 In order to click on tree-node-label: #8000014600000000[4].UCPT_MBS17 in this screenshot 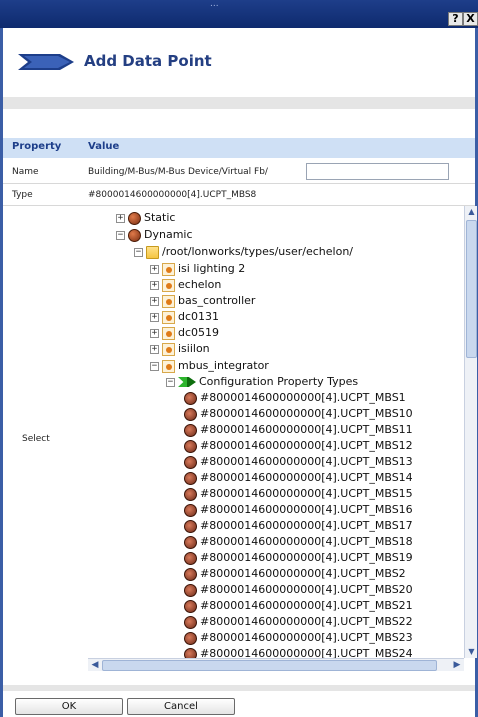, I will do `click(306, 525)`.